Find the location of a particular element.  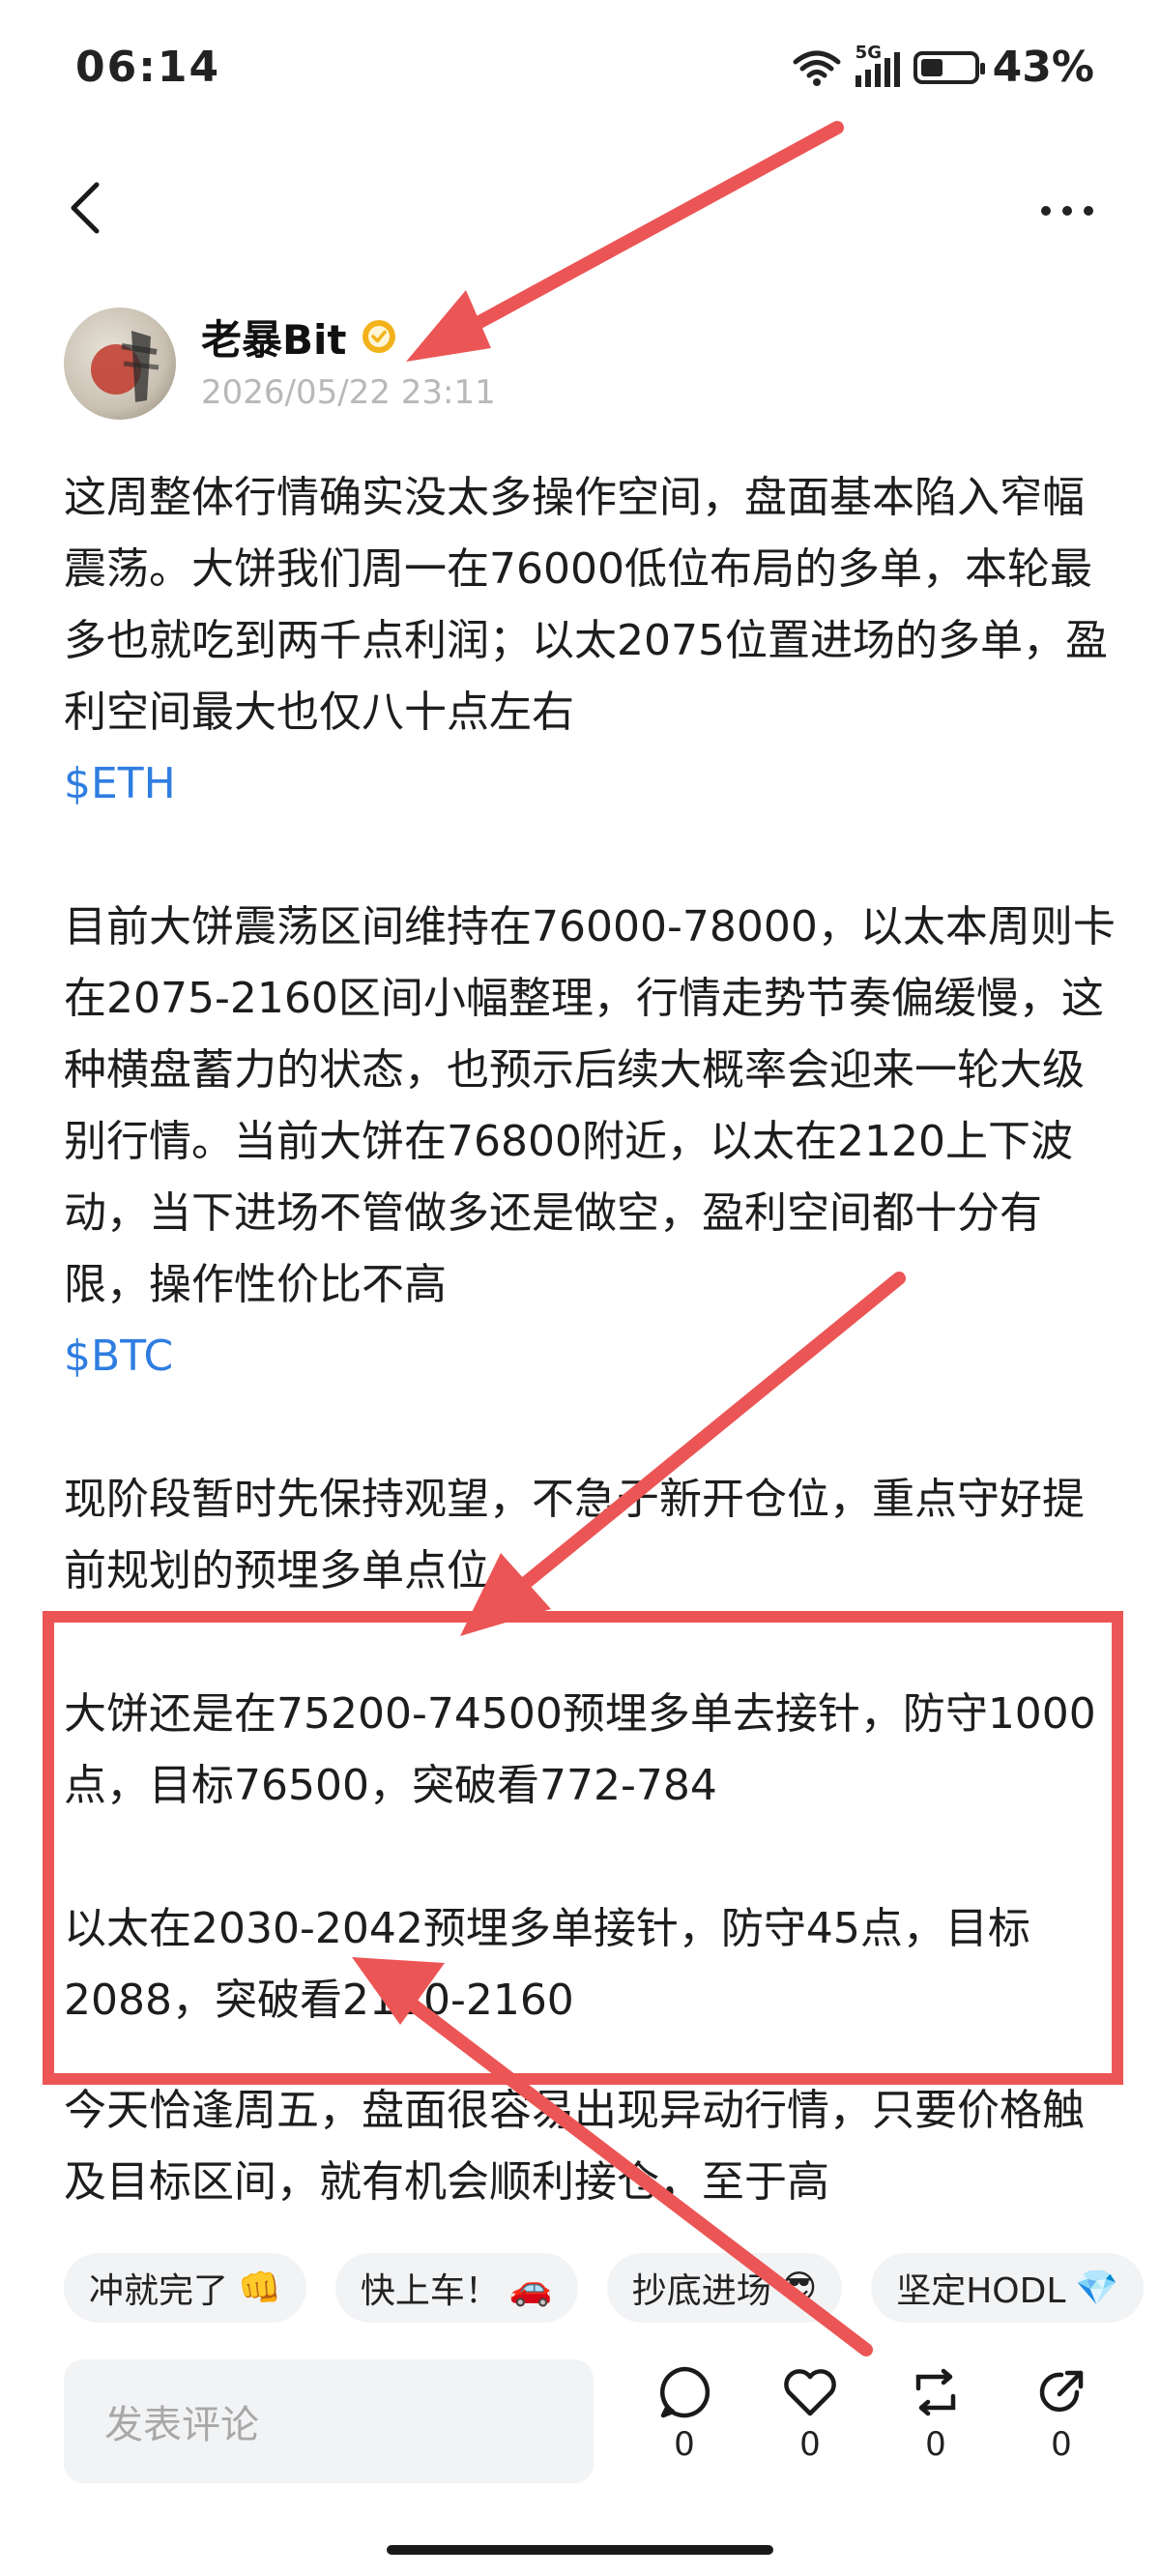

quick-reply-chip: 快上车！ 🚗 is located at coordinates (456, 2288).